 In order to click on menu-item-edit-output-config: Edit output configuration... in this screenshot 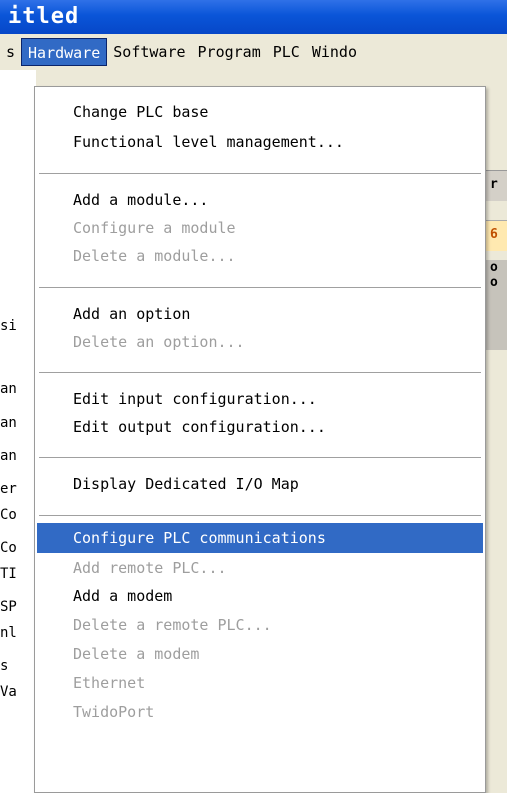, I will do `click(260, 427)`.